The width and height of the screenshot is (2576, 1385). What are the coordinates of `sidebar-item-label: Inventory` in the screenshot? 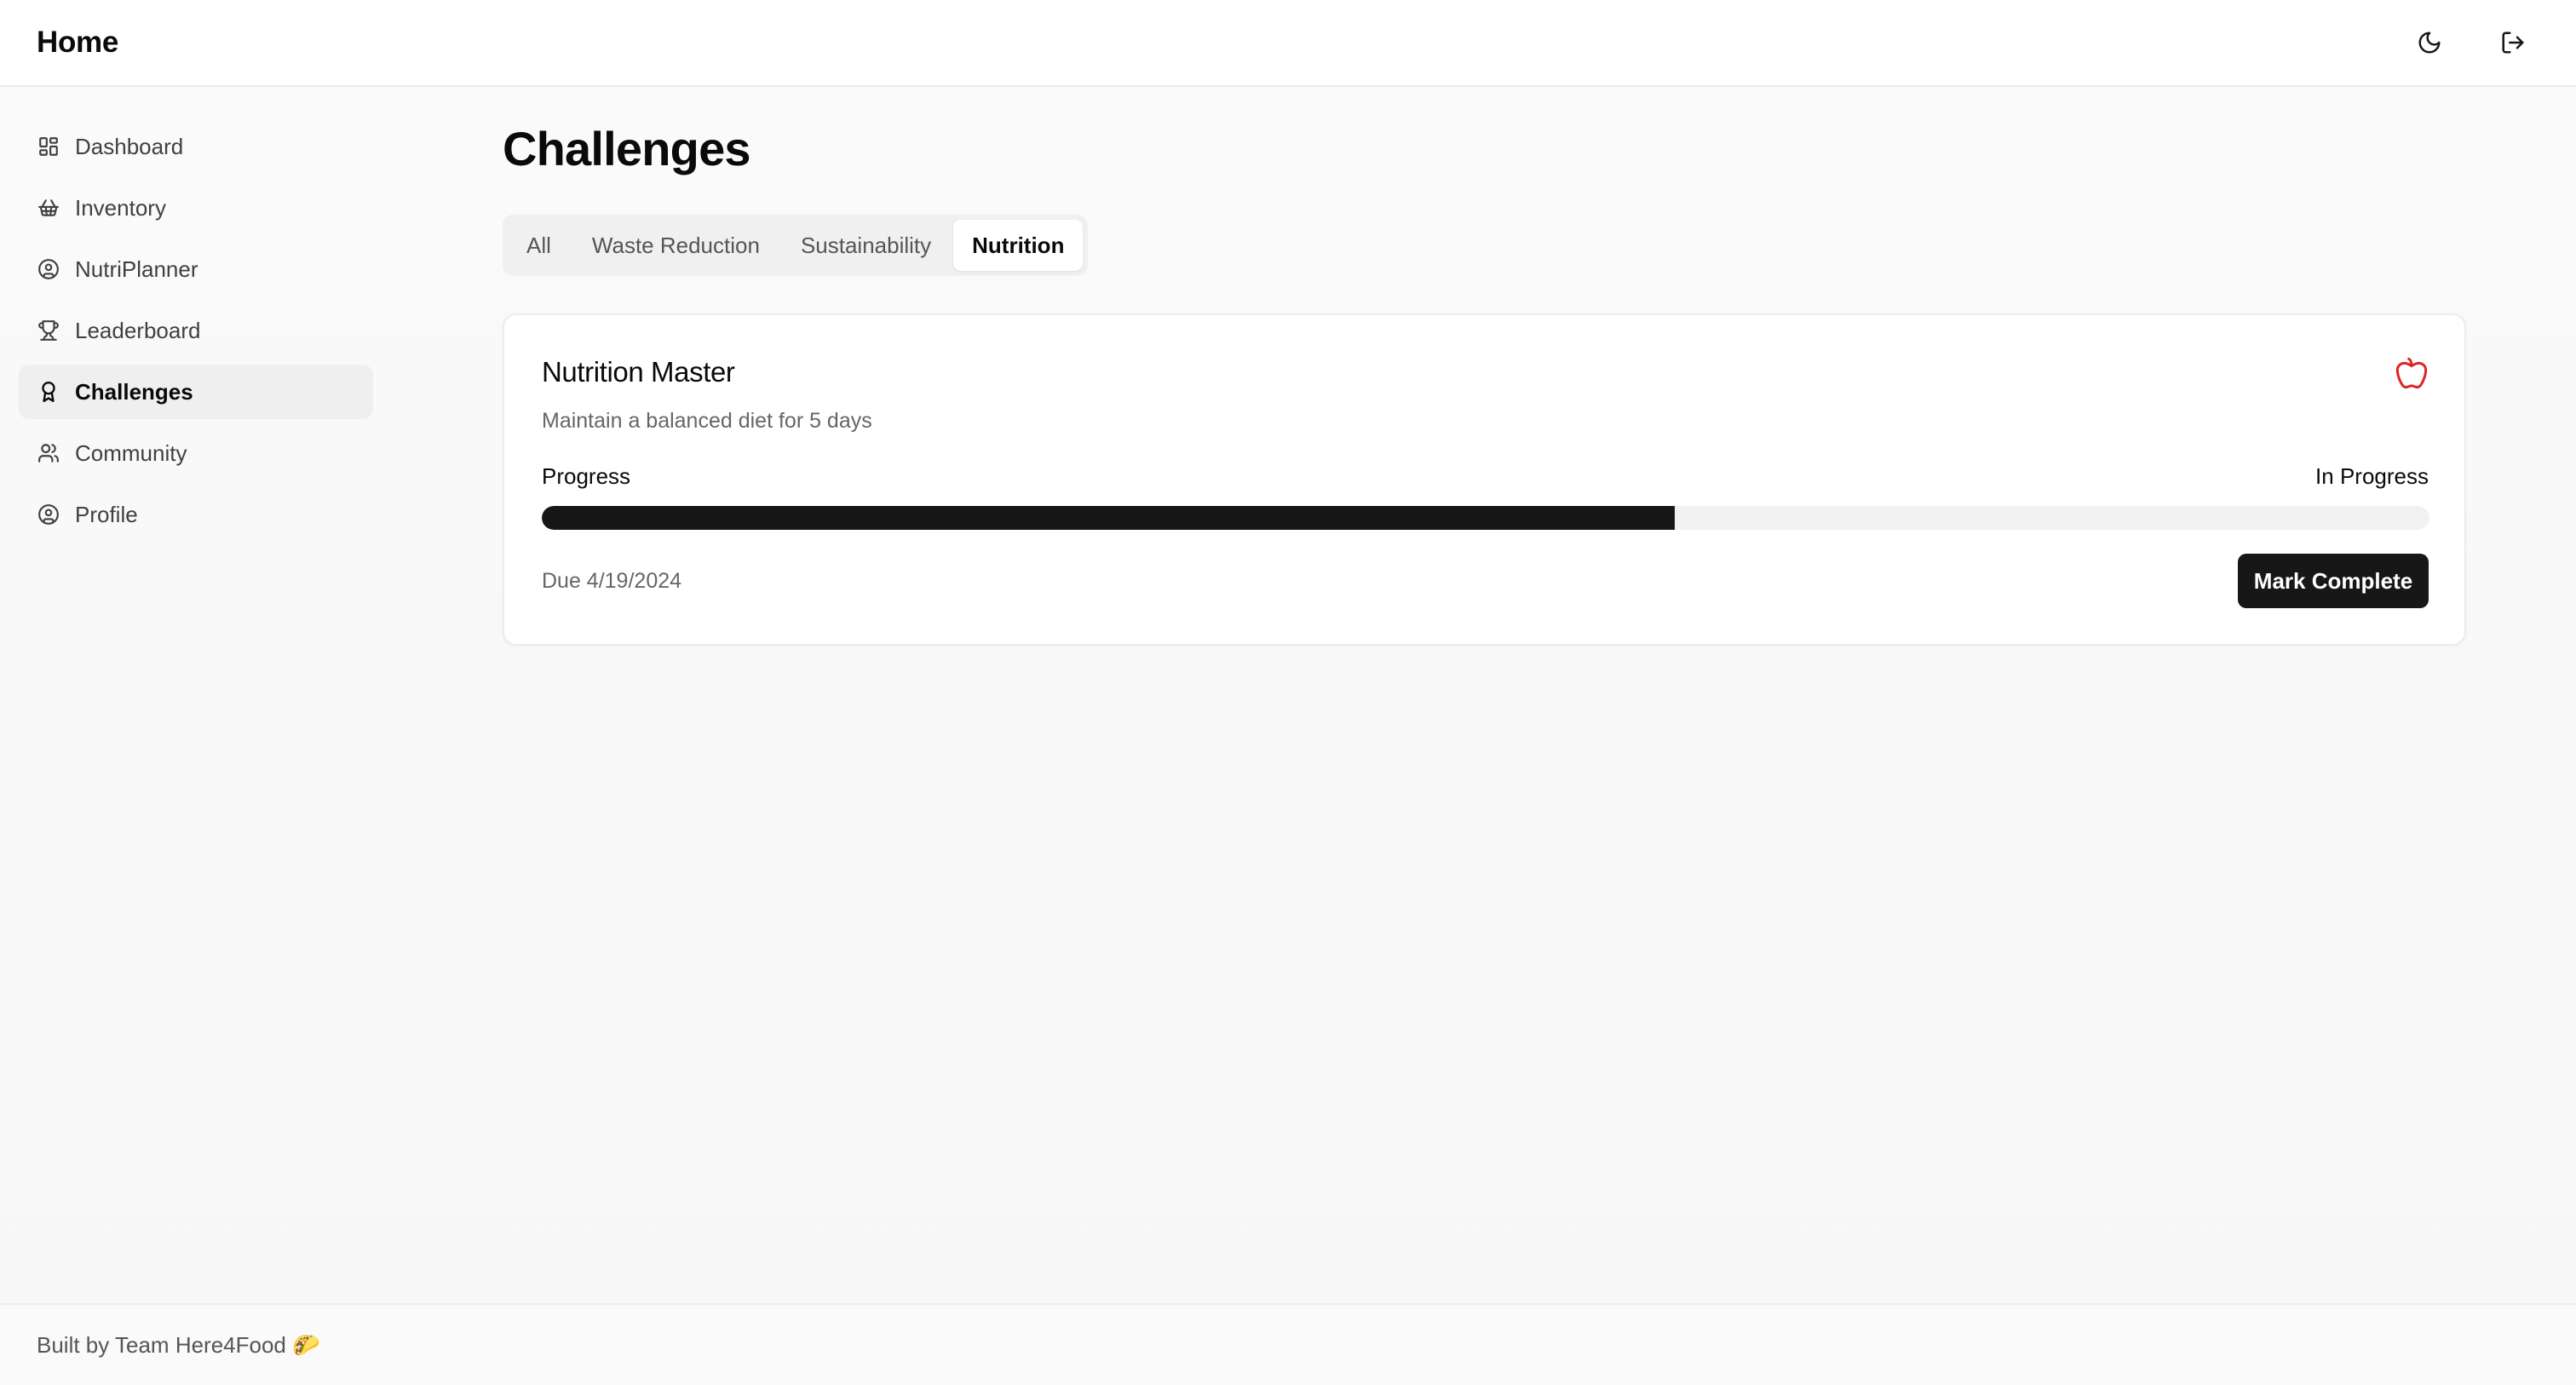 It's located at (120, 207).